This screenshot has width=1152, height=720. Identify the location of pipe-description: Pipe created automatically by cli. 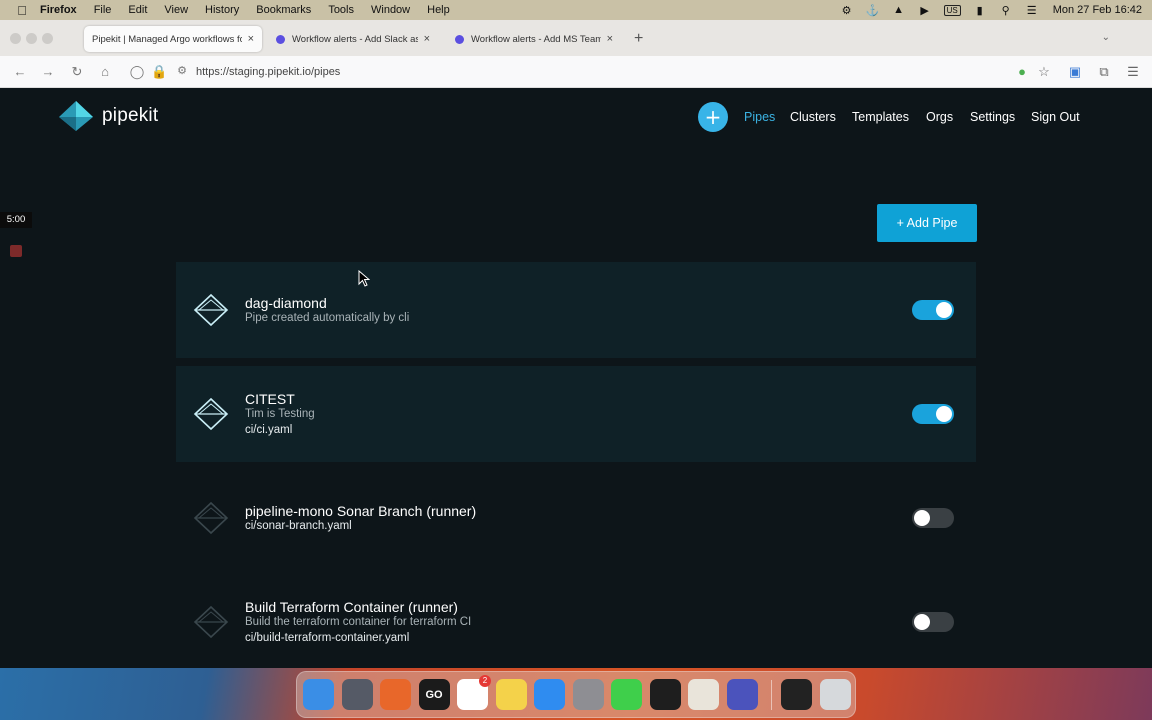
(327, 318).